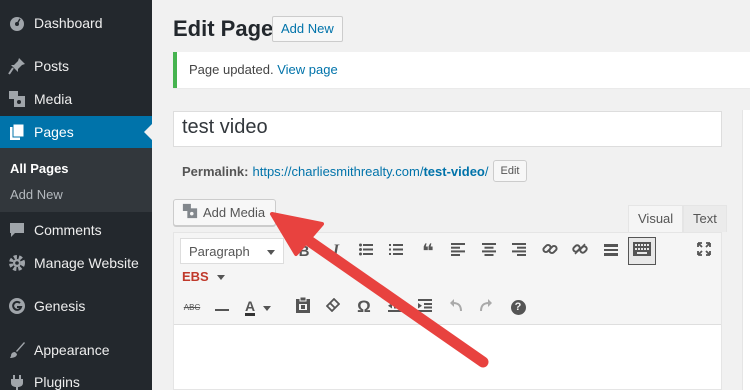 The image size is (750, 390). I want to click on special-character-button: Ω, so click(364, 307).